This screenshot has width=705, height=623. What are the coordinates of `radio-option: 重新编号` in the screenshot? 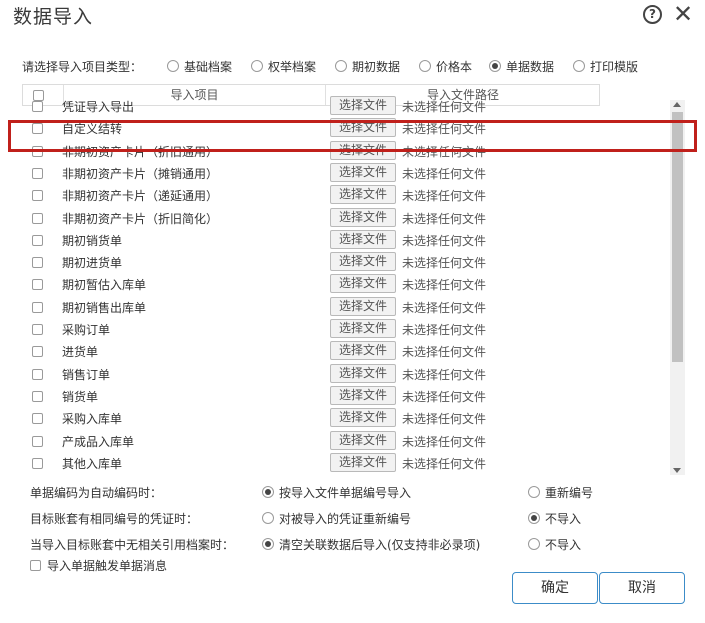 It's located at (560, 492).